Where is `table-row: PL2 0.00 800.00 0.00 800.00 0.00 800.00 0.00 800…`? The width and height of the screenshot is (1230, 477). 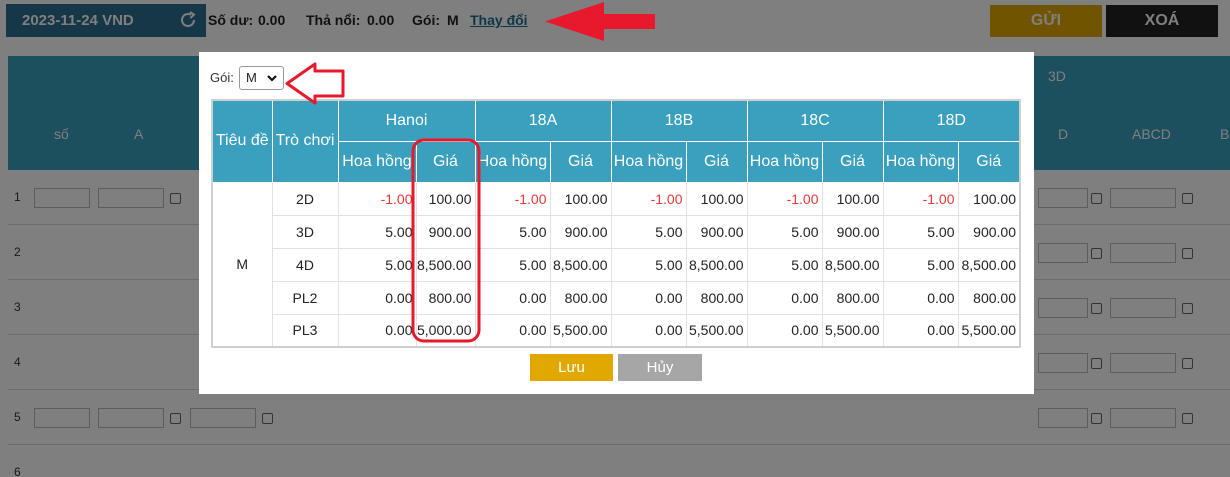
table-row: PL2 0.00 800.00 0.00 800.00 0.00 800.00 0.00 800… is located at coordinates (616, 297).